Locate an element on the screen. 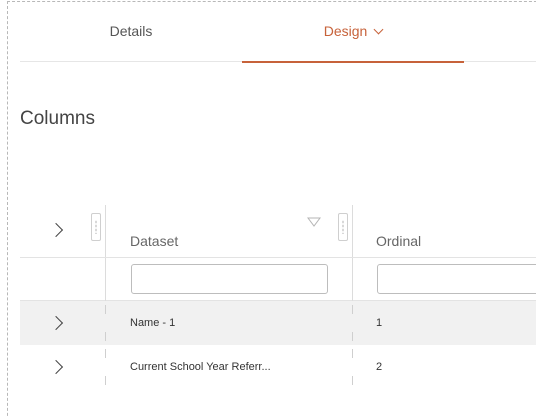 Image resolution: width=536 pixels, height=417 pixels. table-row: Name - 1 1 is located at coordinates (278, 323).